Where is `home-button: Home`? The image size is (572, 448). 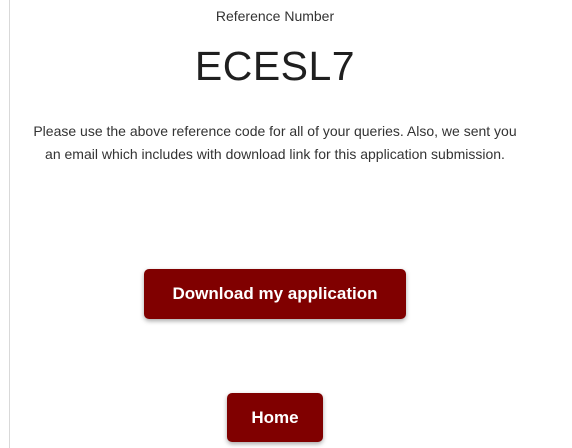
home-button: Home is located at coordinates (275, 417).